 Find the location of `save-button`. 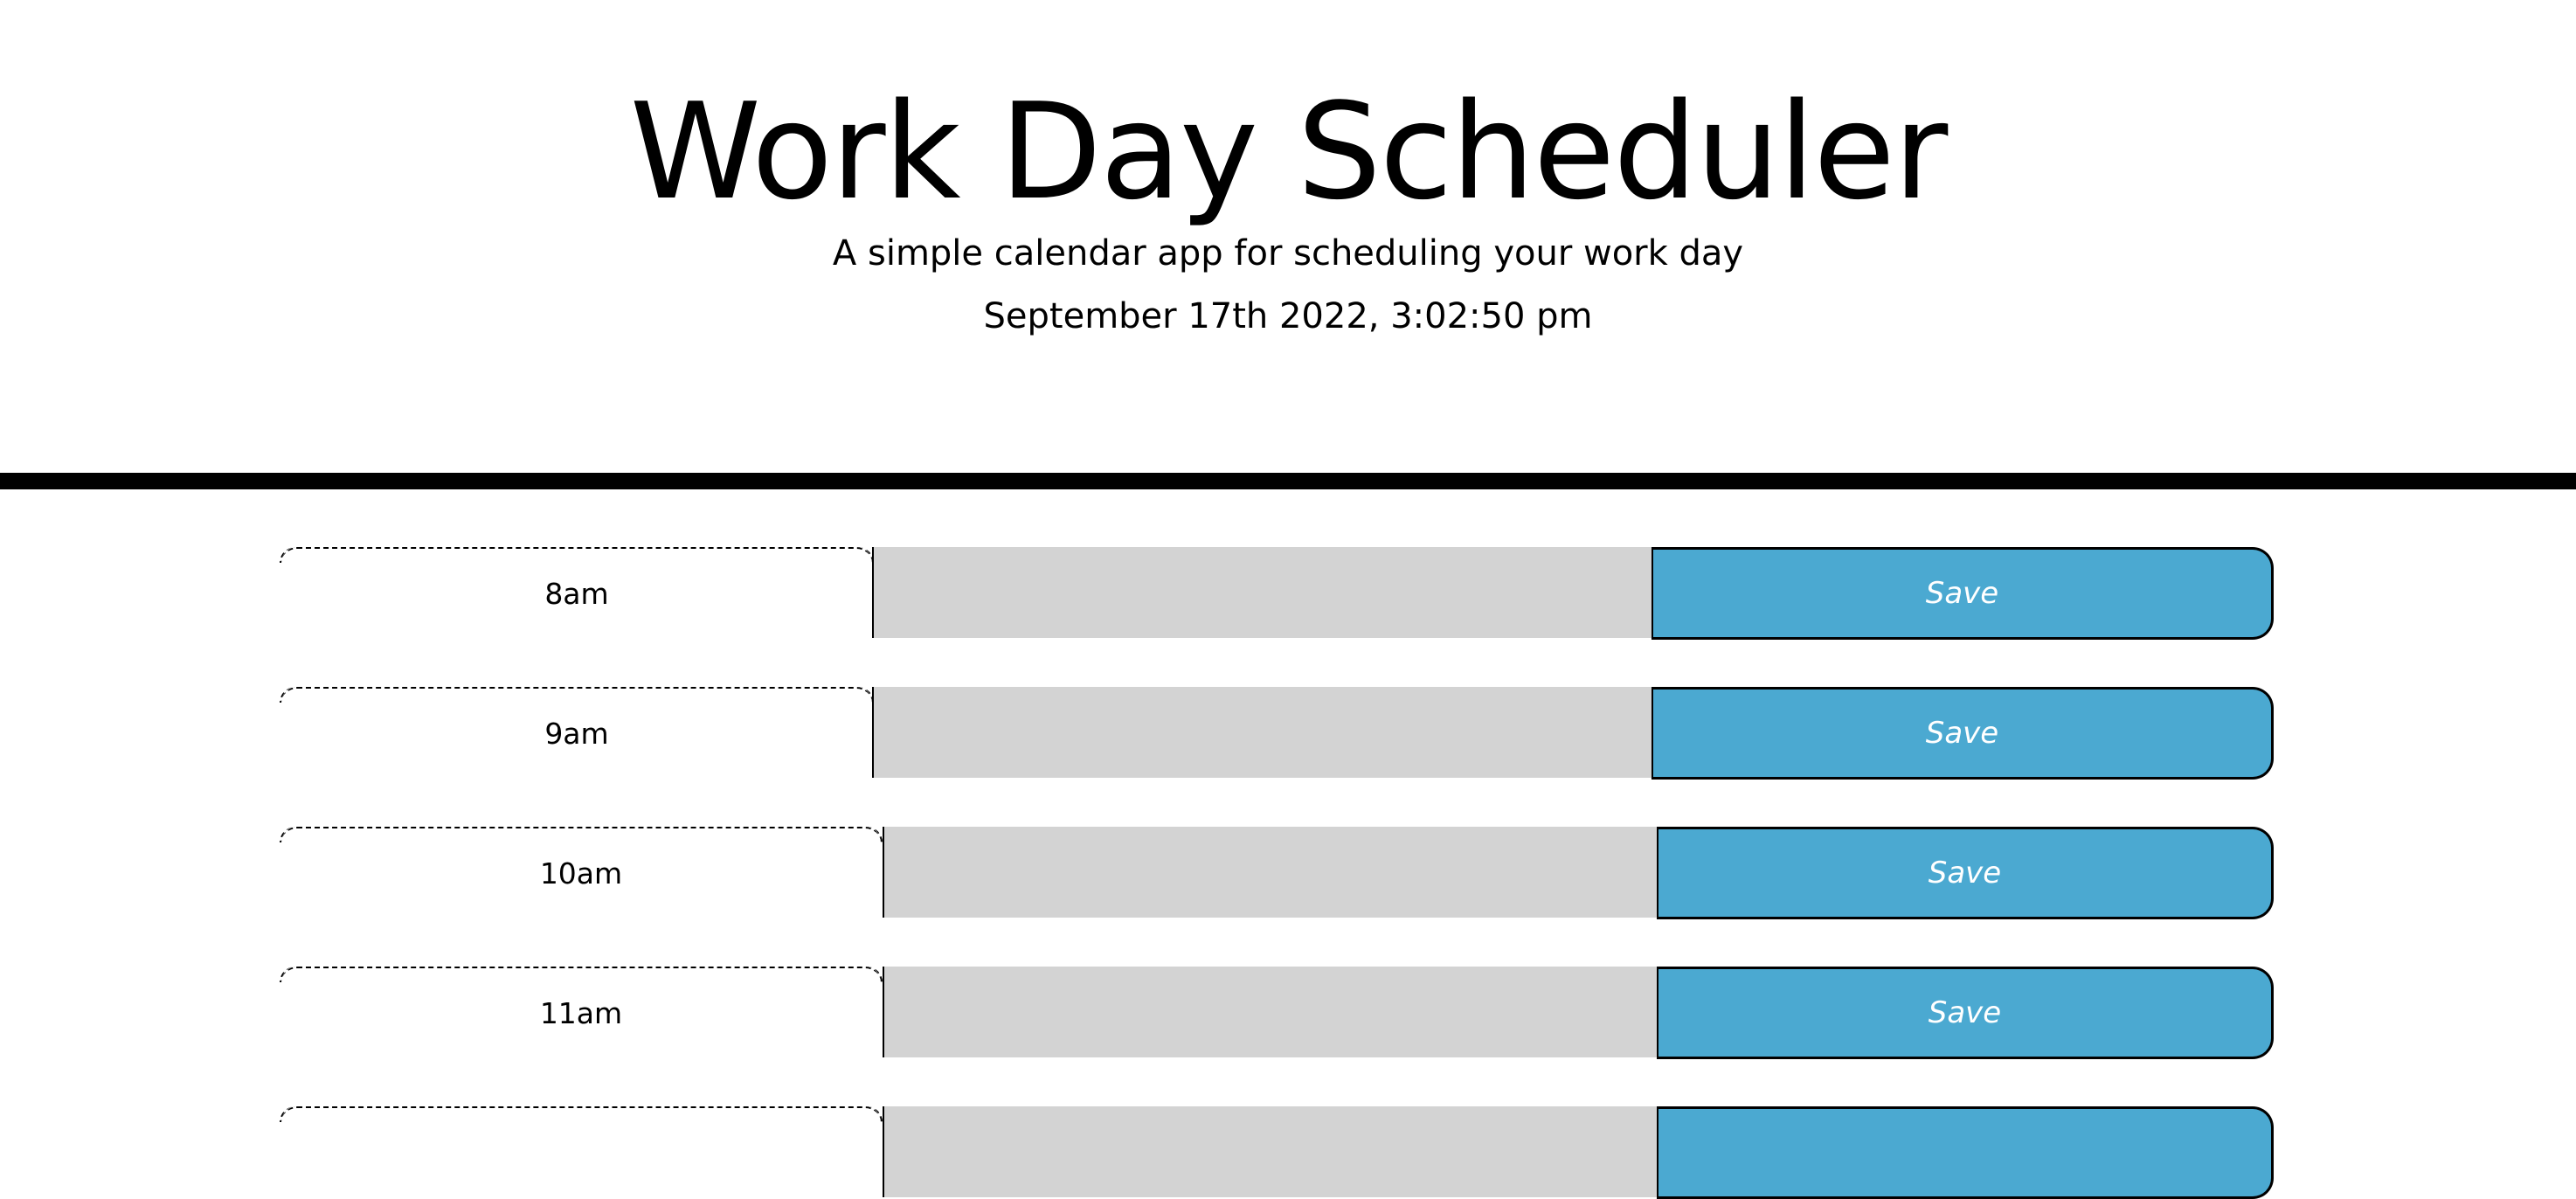

save-button is located at coordinates (1965, 1152).